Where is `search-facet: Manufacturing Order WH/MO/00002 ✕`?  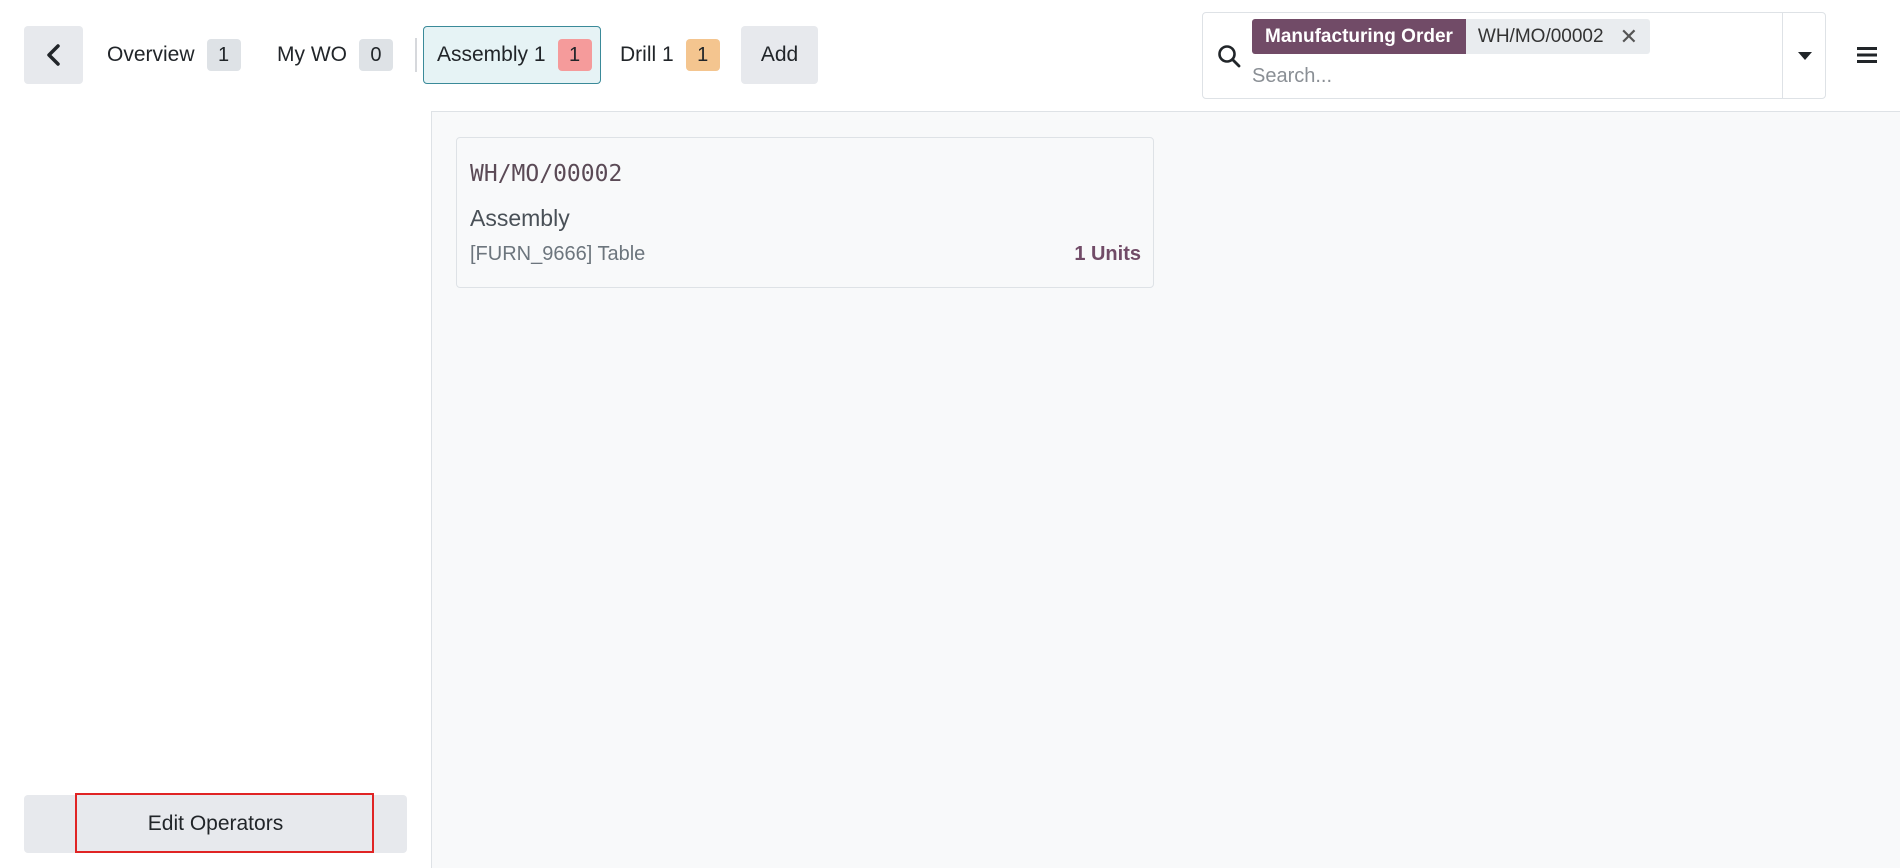 search-facet: Manufacturing Order WH/MO/00002 ✕ is located at coordinates (1451, 36).